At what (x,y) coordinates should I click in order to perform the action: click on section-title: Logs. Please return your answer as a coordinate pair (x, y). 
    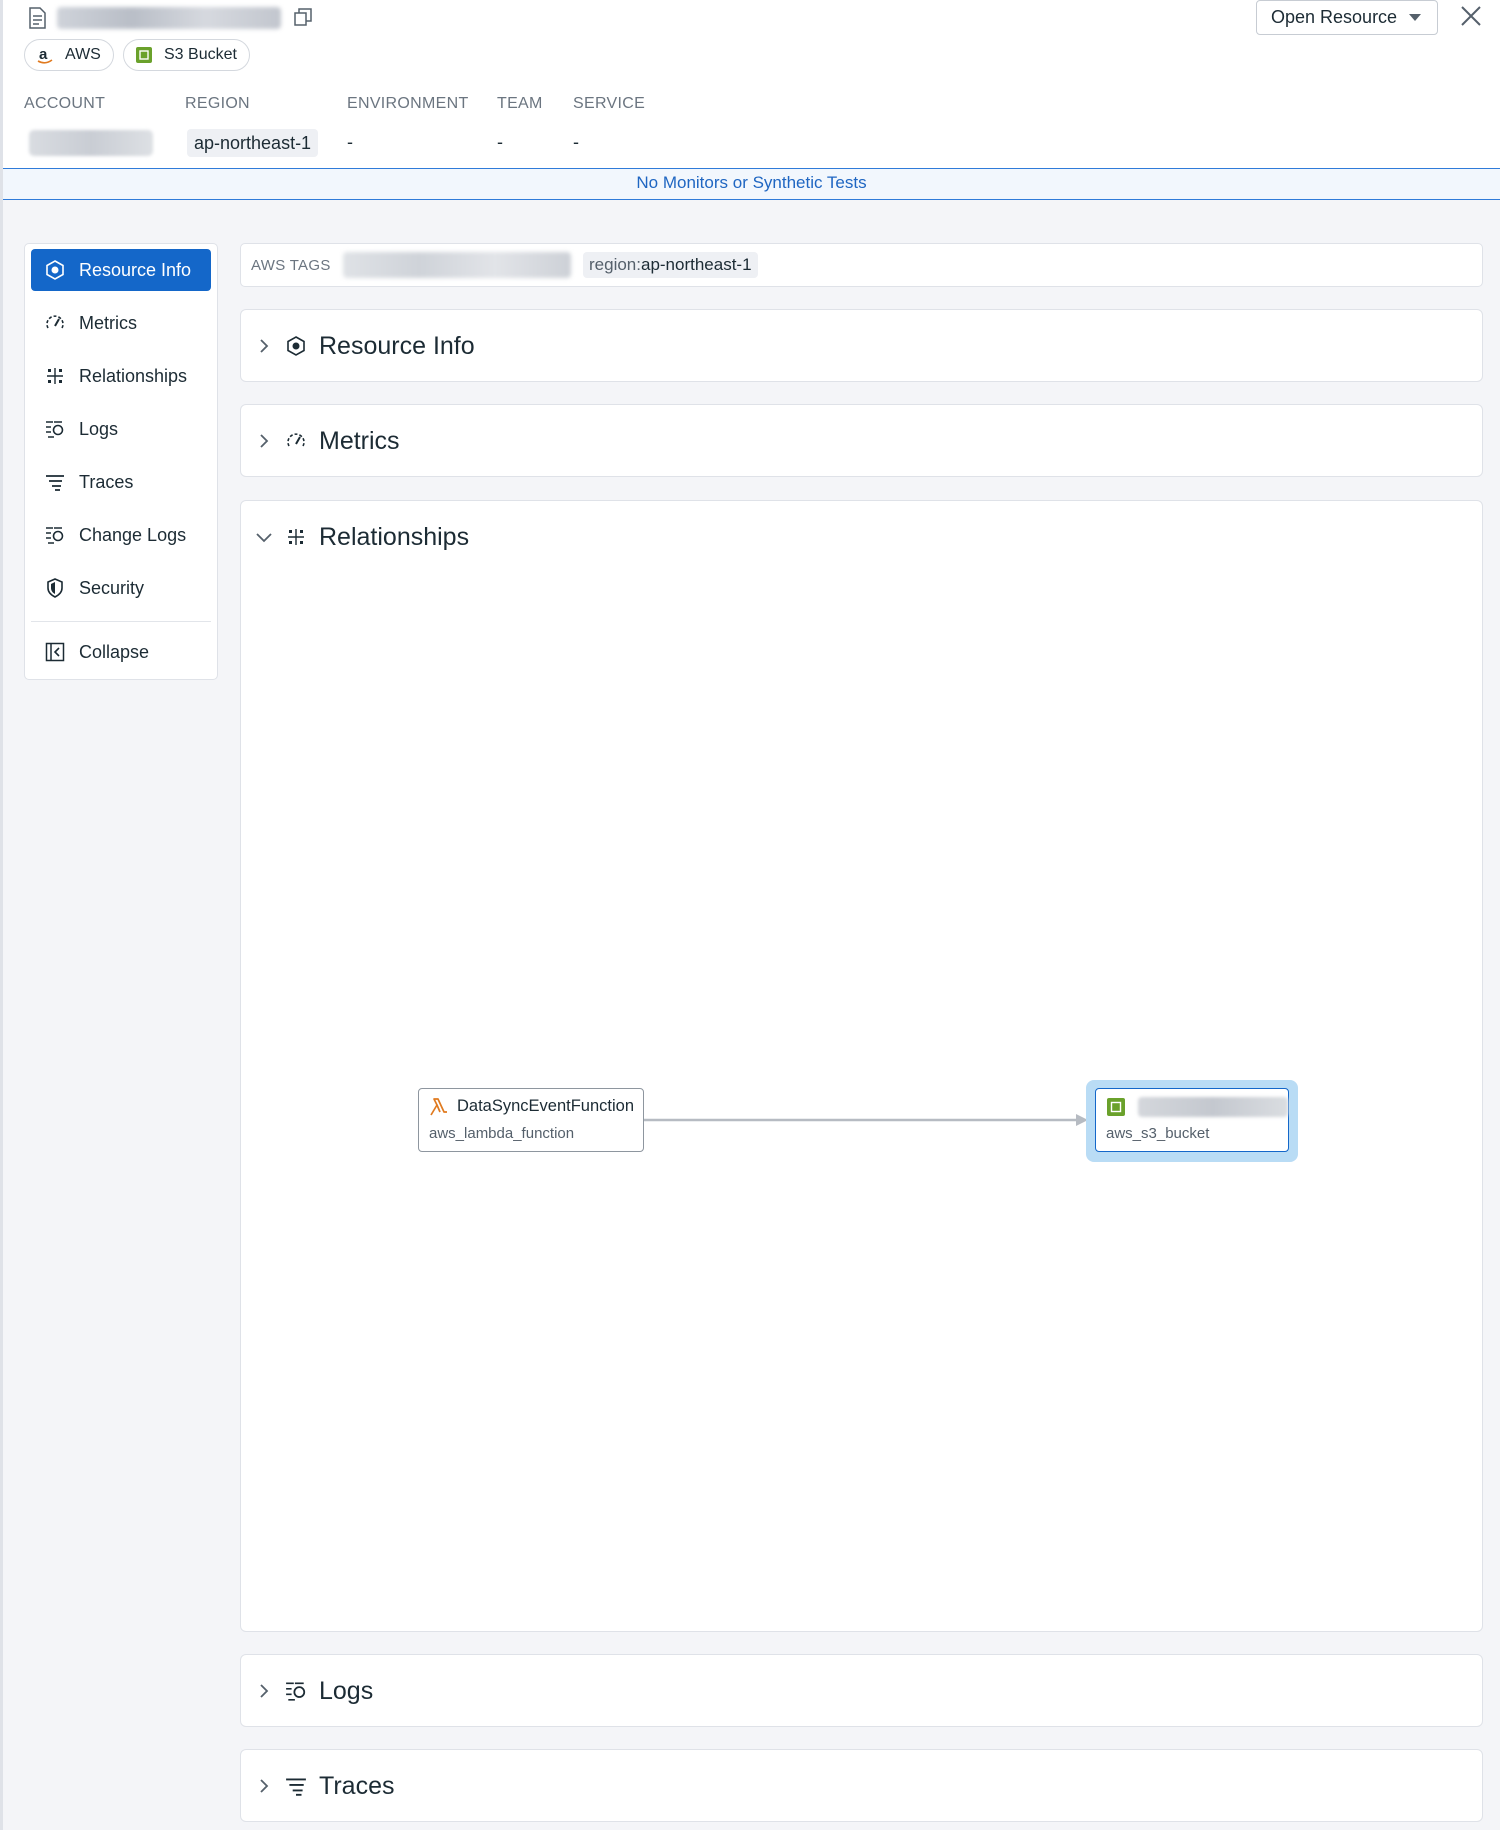
    Looking at the image, I should click on (346, 1690).